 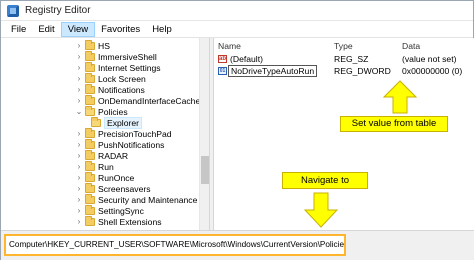 I want to click on set-value-callout: Set value from table, so click(x=394, y=124).